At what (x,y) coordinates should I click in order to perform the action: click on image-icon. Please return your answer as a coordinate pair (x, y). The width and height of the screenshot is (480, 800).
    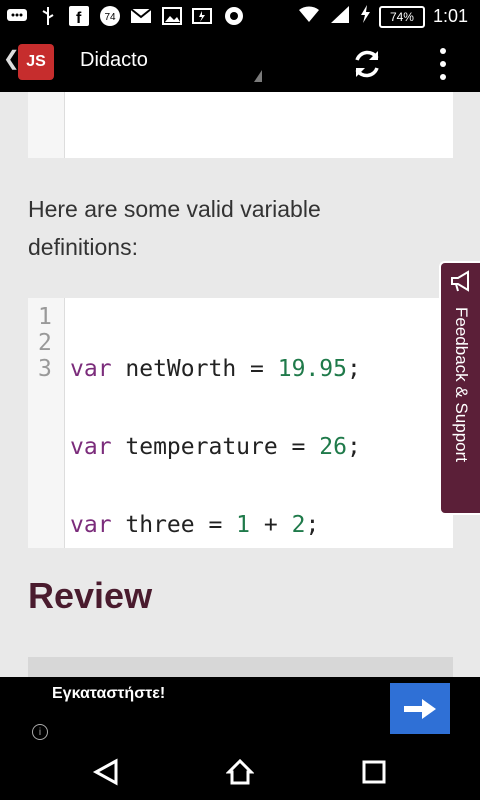
    Looking at the image, I should click on (172, 16).